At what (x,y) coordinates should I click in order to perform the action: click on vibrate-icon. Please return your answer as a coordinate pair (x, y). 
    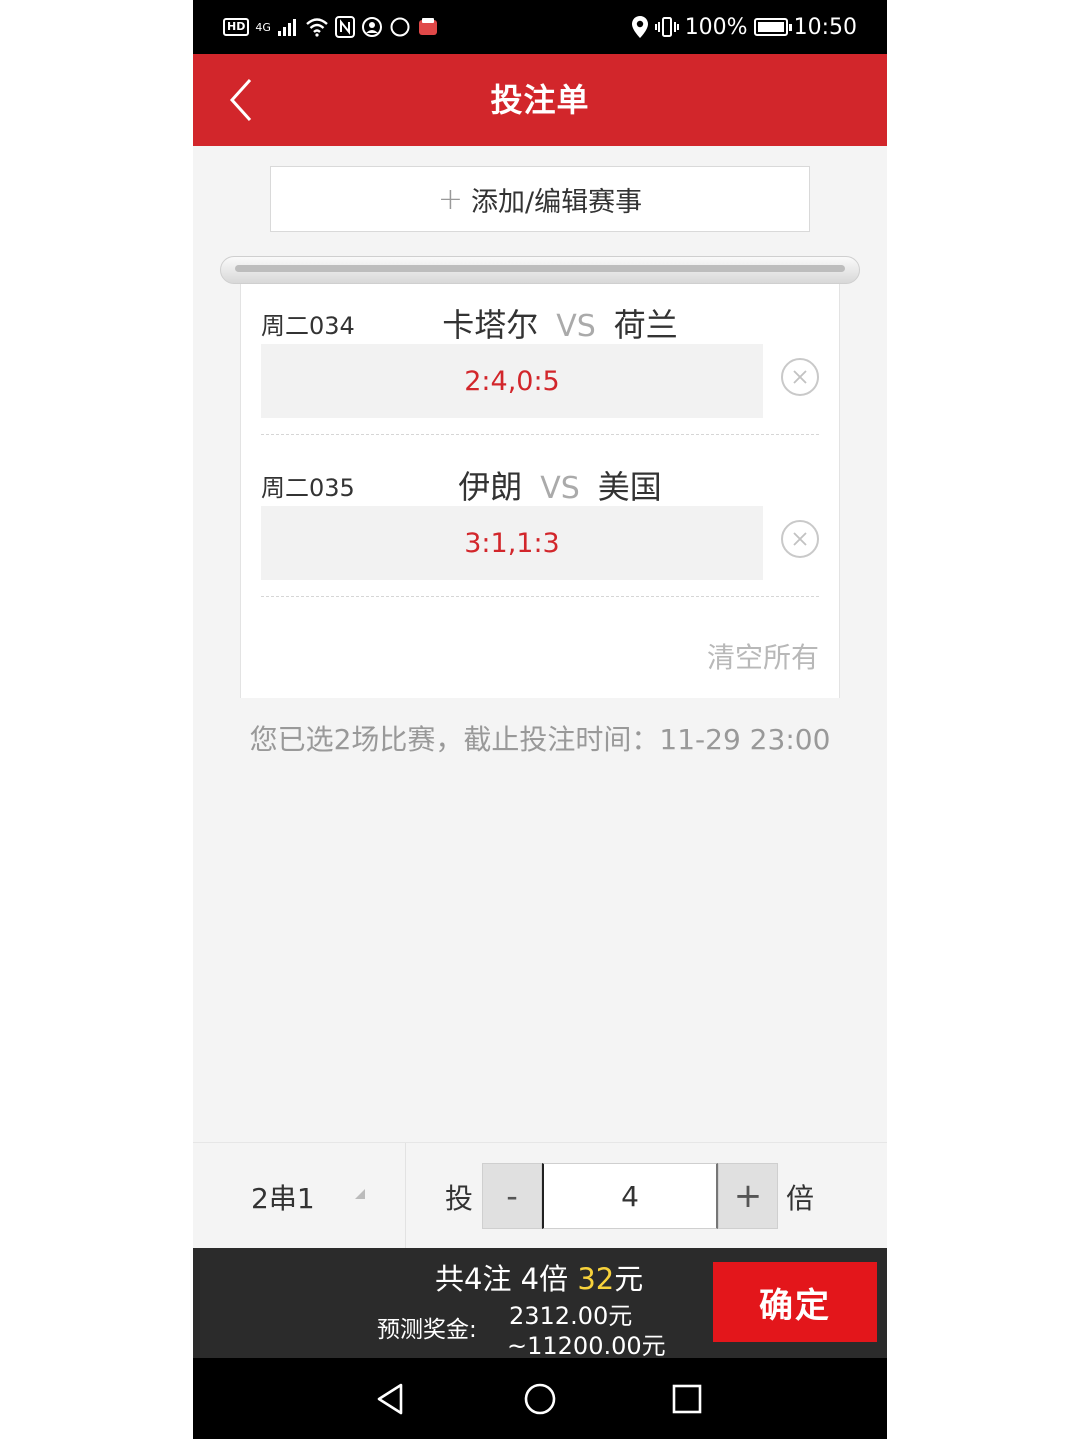
    Looking at the image, I should click on (666, 27).